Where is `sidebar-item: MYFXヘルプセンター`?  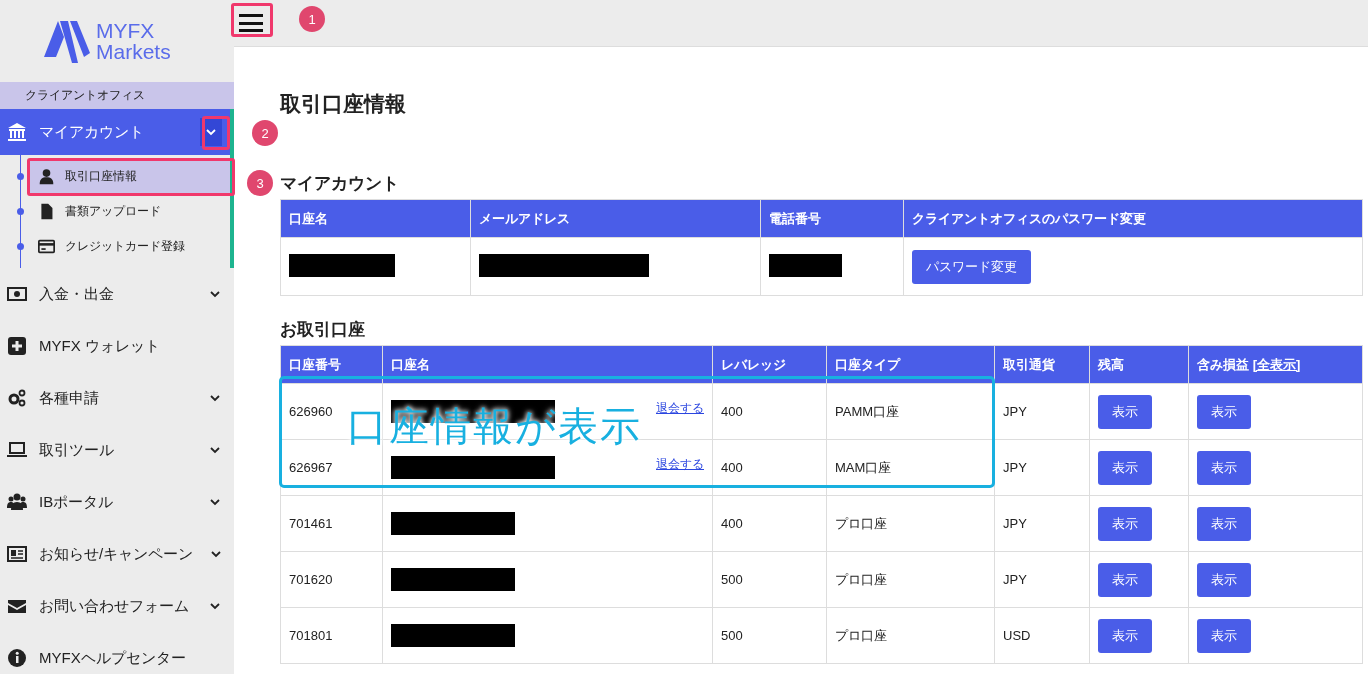 sidebar-item: MYFXヘルプセンター is located at coordinates (117, 653).